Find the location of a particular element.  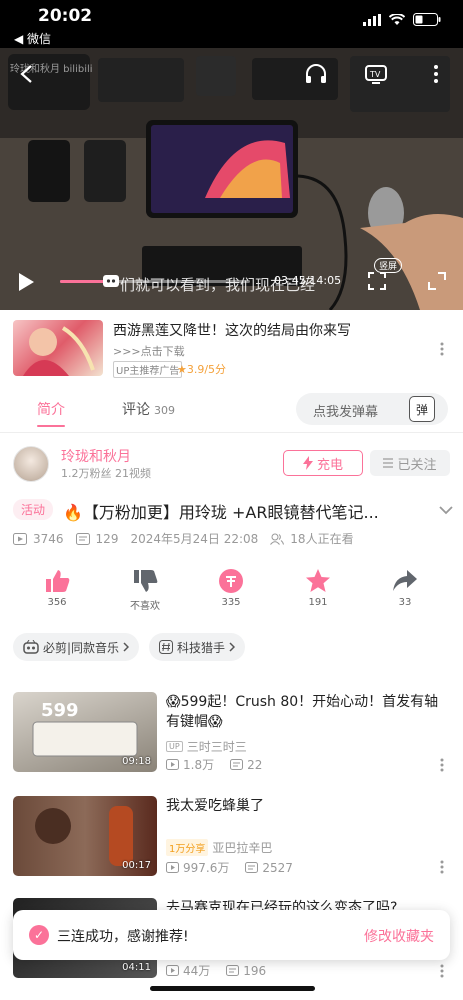

scan-frame-icon is located at coordinates (377, 281).